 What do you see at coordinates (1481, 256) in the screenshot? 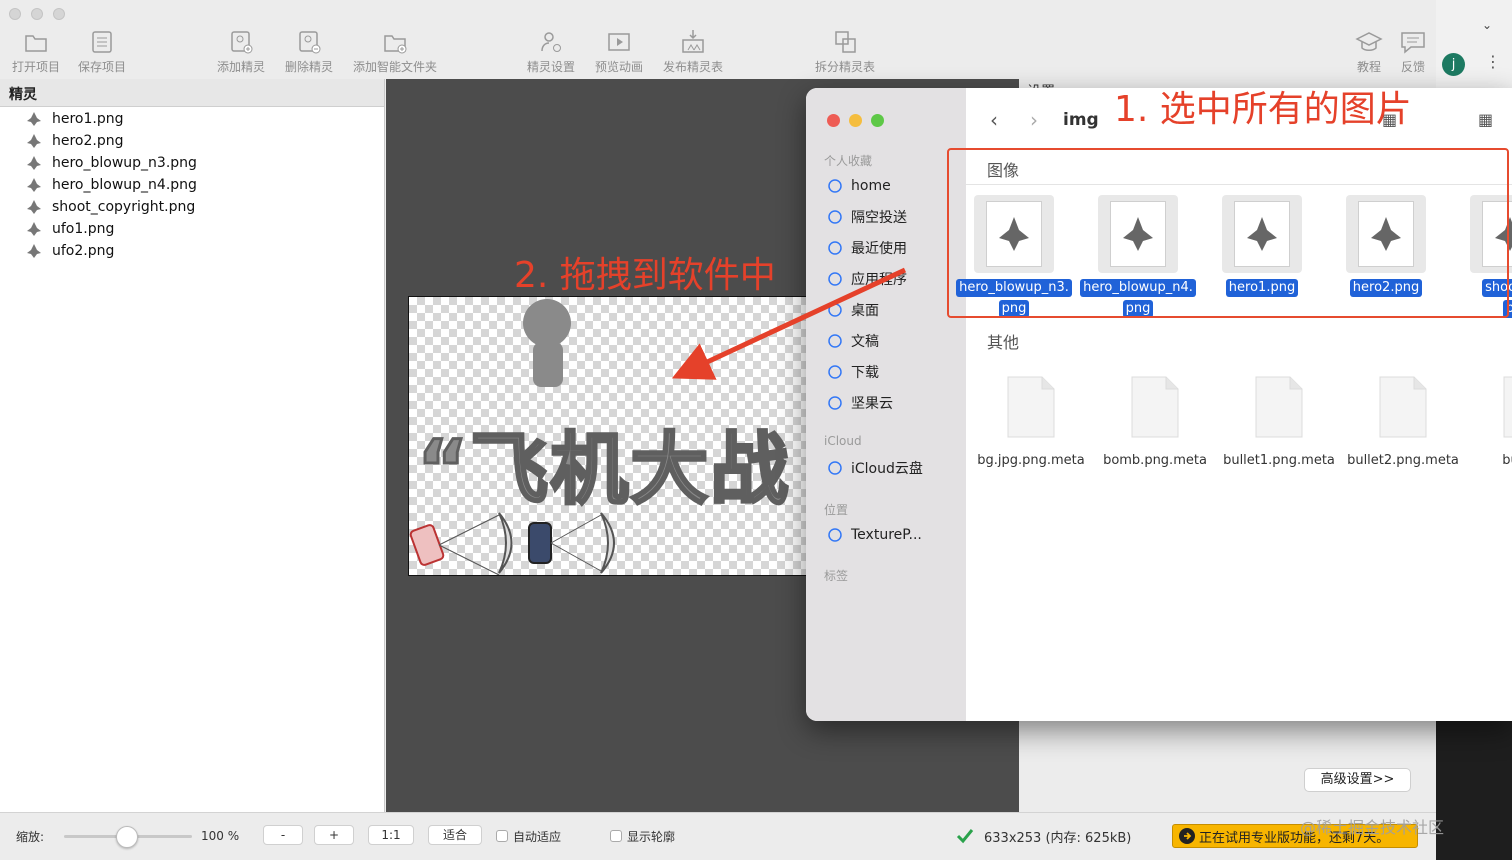
I see `image-file-tile: shoot_cp` at bounding box center [1481, 256].